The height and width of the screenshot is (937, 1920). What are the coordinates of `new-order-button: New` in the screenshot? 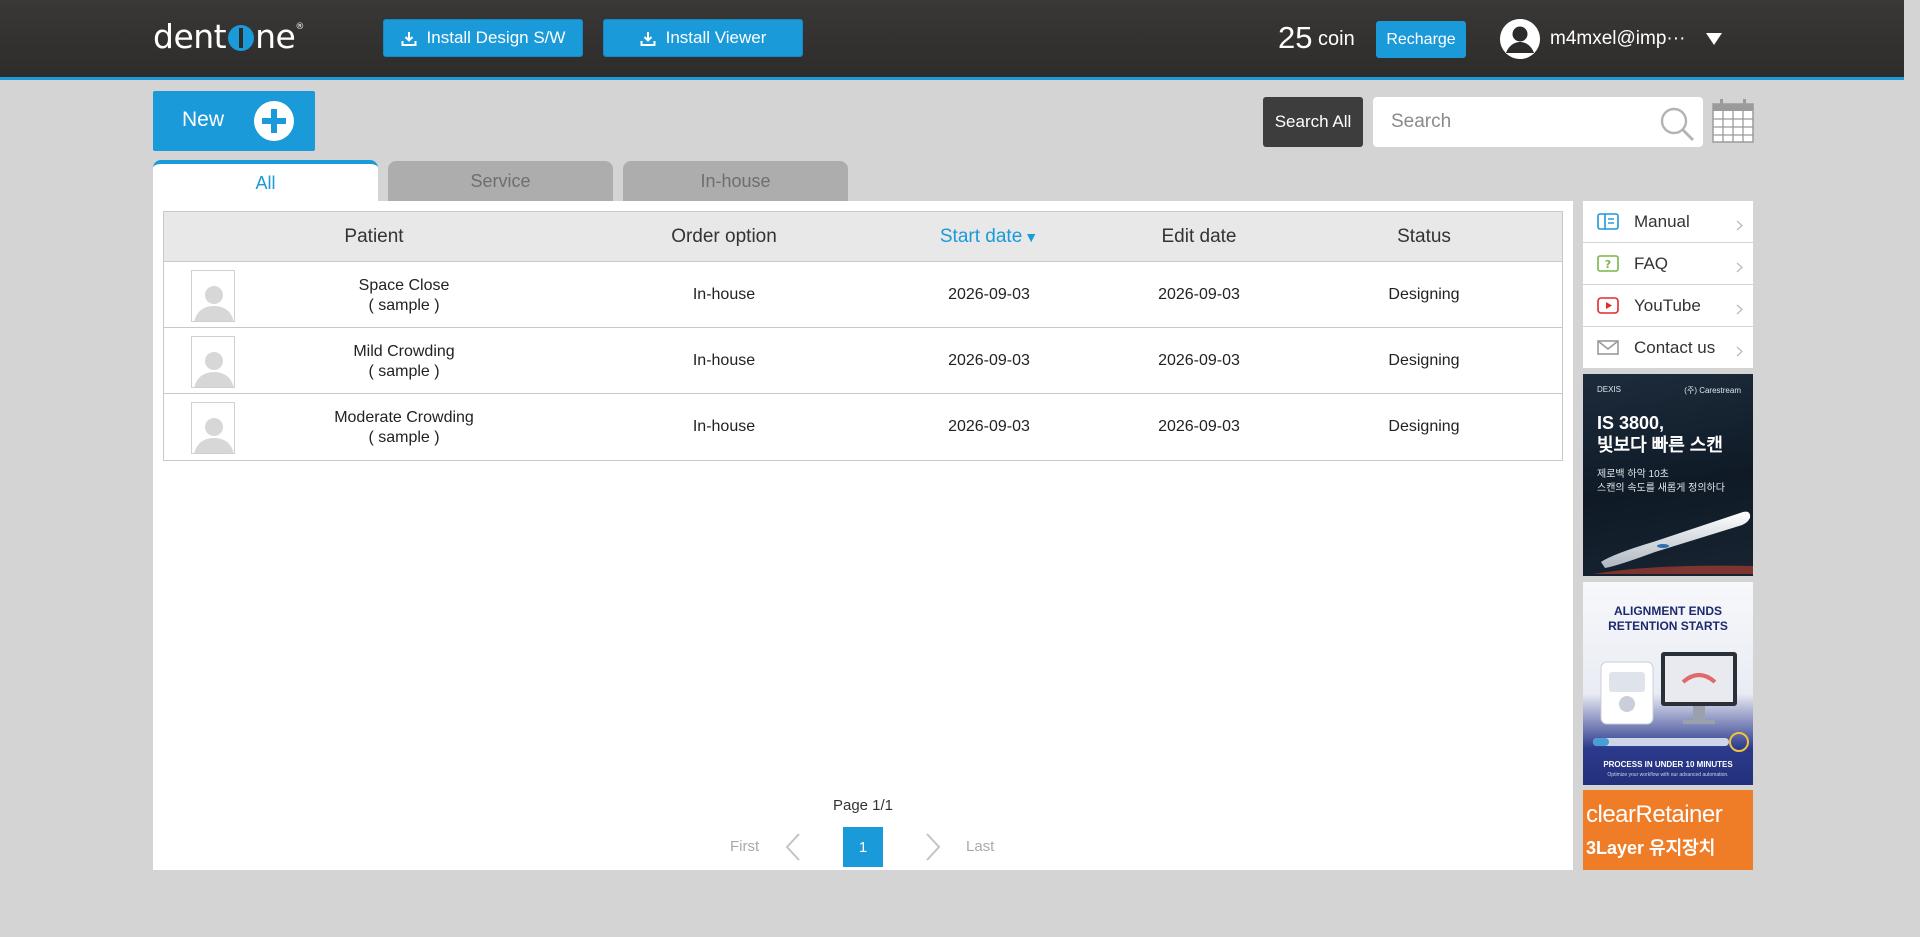 It's located at (234, 121).